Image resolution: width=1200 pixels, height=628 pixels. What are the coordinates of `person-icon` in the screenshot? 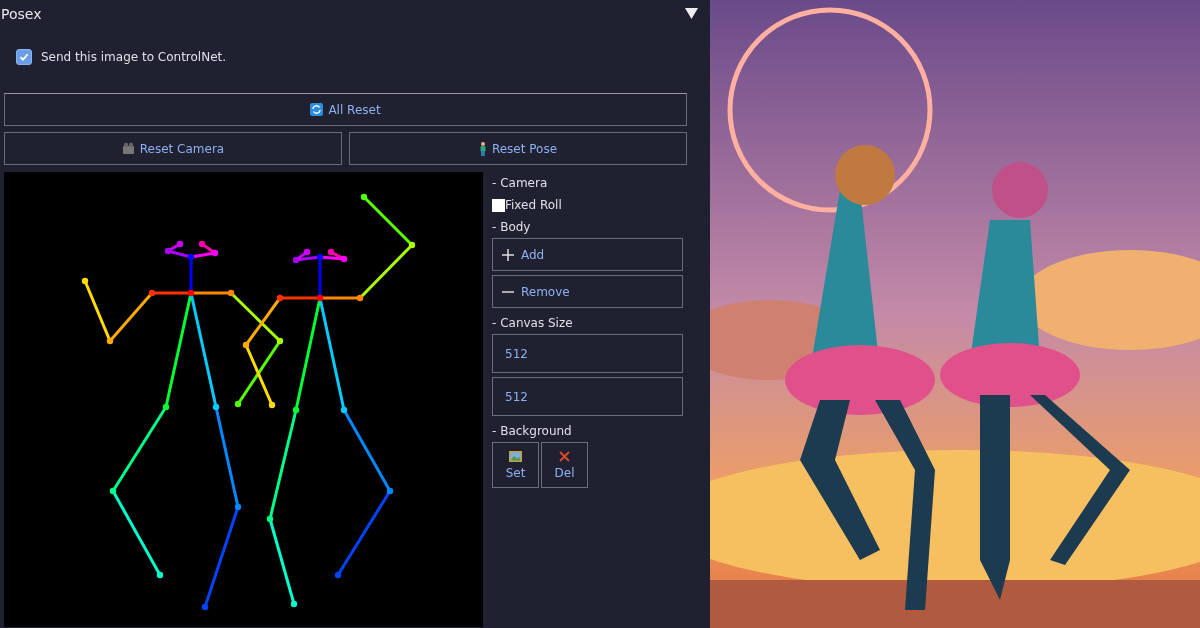 It's located at (482, 148).